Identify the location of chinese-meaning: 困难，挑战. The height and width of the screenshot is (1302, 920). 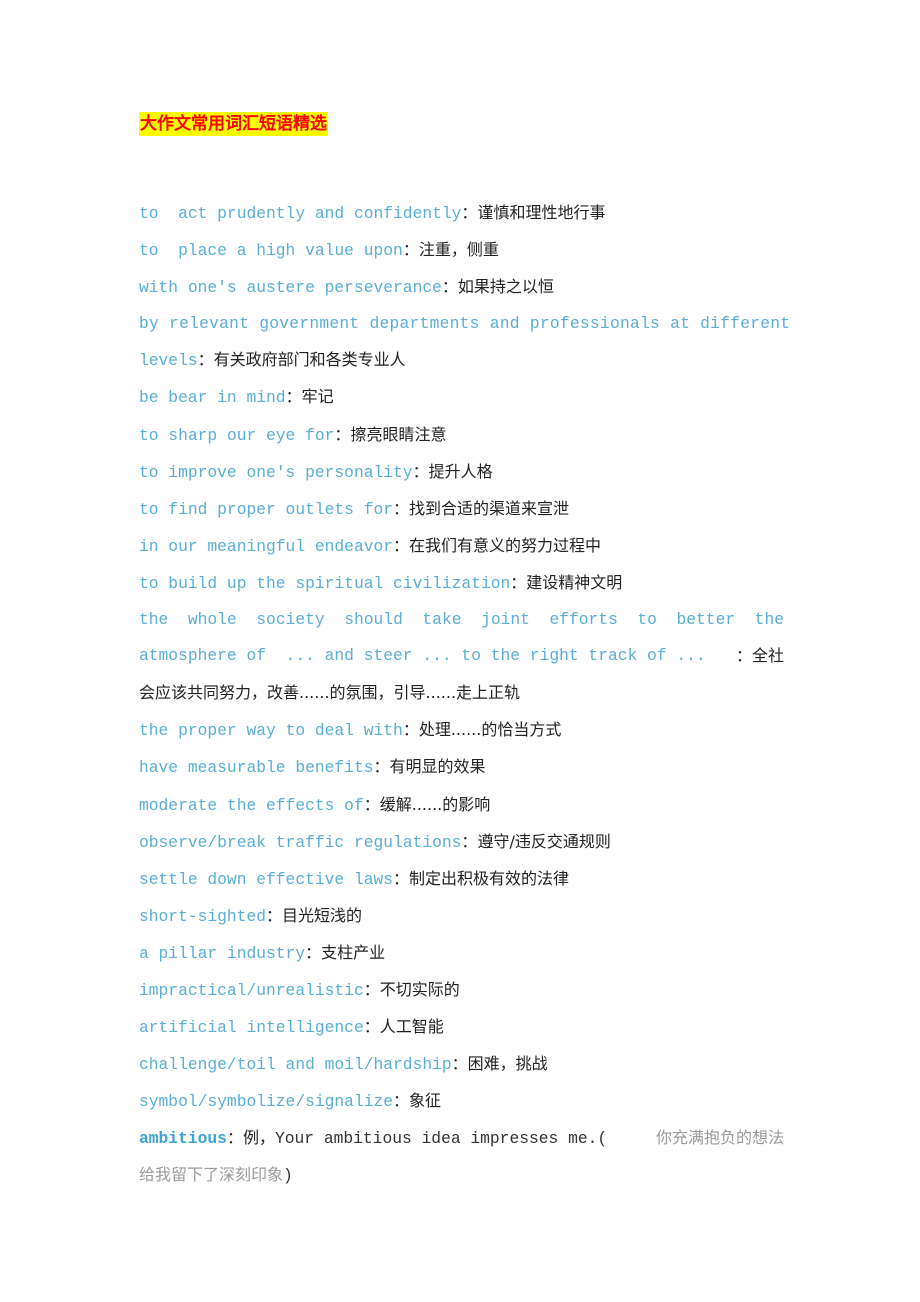
(507, 1064).